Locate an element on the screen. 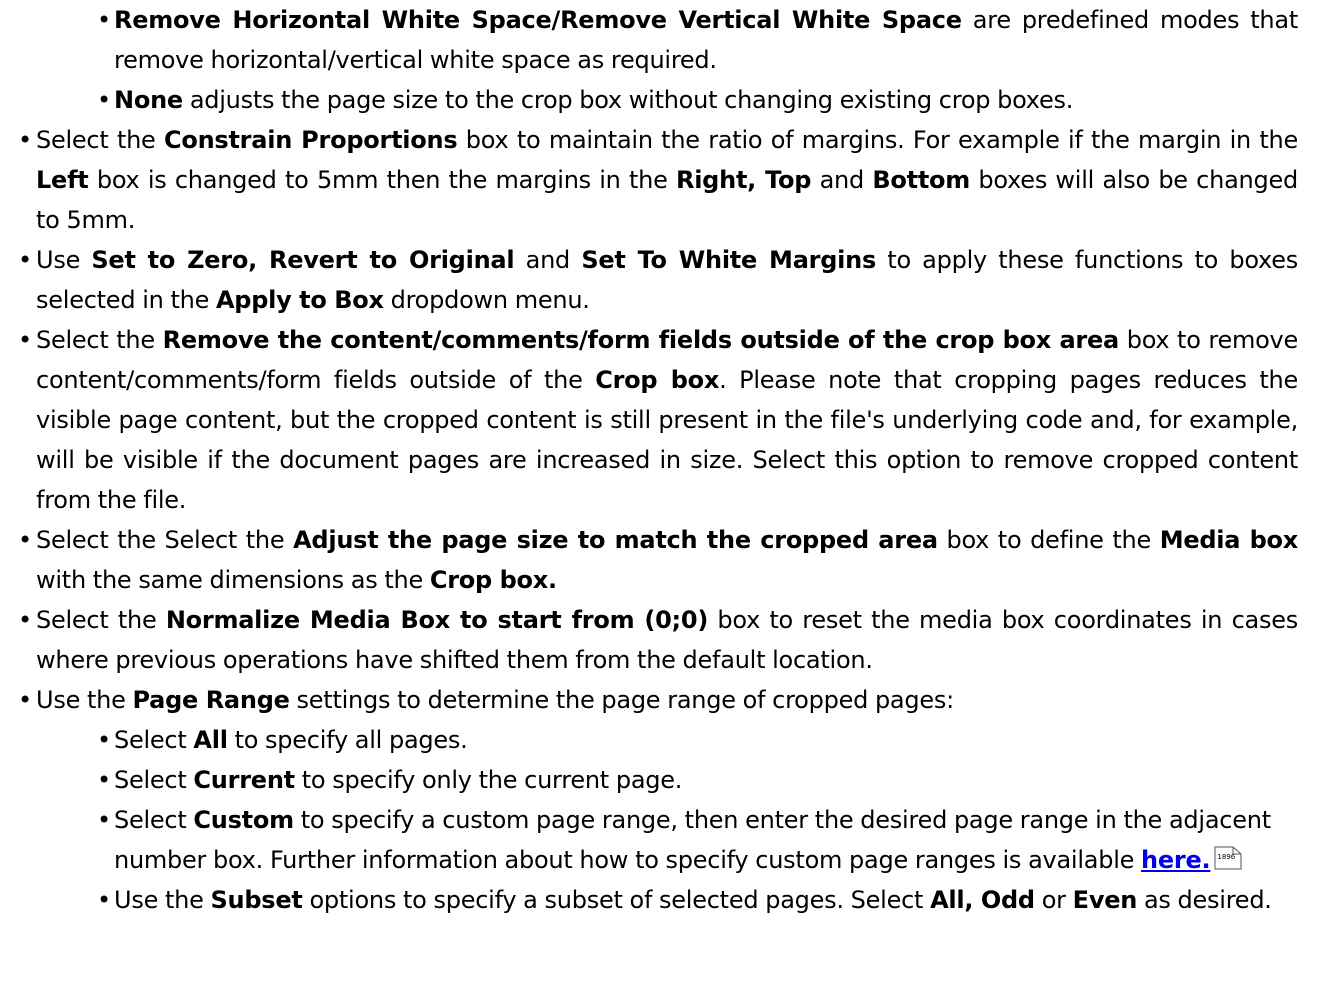  term-none: None is located at coordinates (148, 100).